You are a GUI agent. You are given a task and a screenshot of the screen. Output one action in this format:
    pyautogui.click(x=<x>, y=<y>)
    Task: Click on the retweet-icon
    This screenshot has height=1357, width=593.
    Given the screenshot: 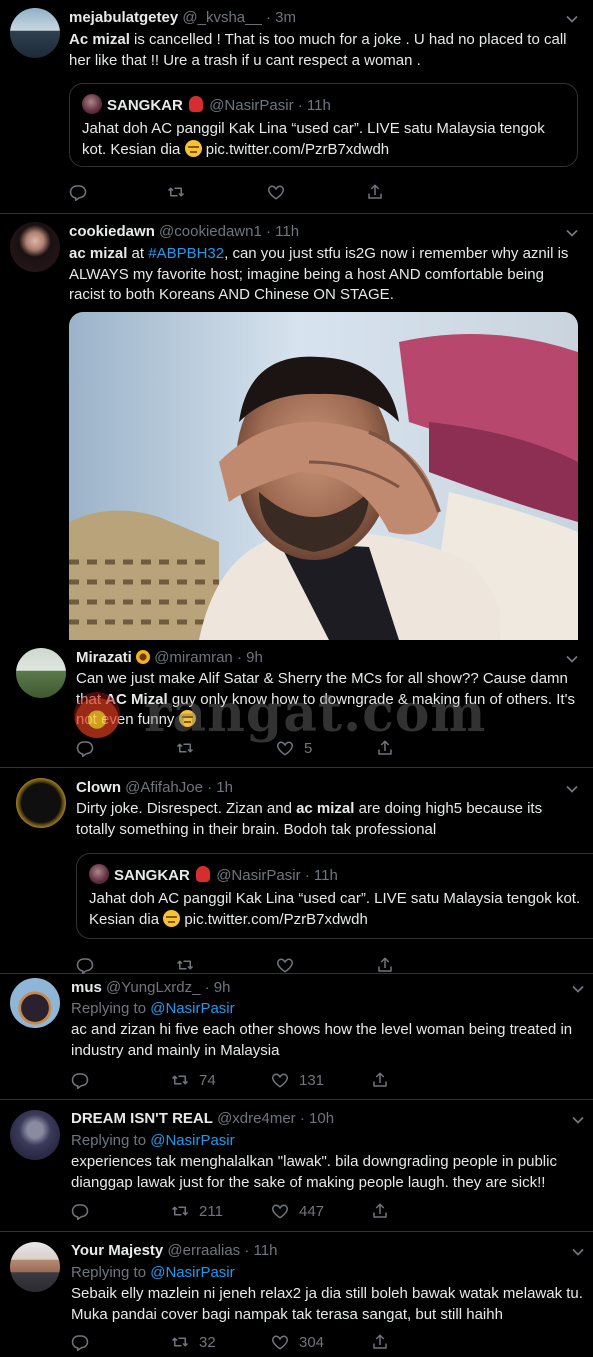 What is the action you would take?
    pyautogui.click(x=176, y=192)
    